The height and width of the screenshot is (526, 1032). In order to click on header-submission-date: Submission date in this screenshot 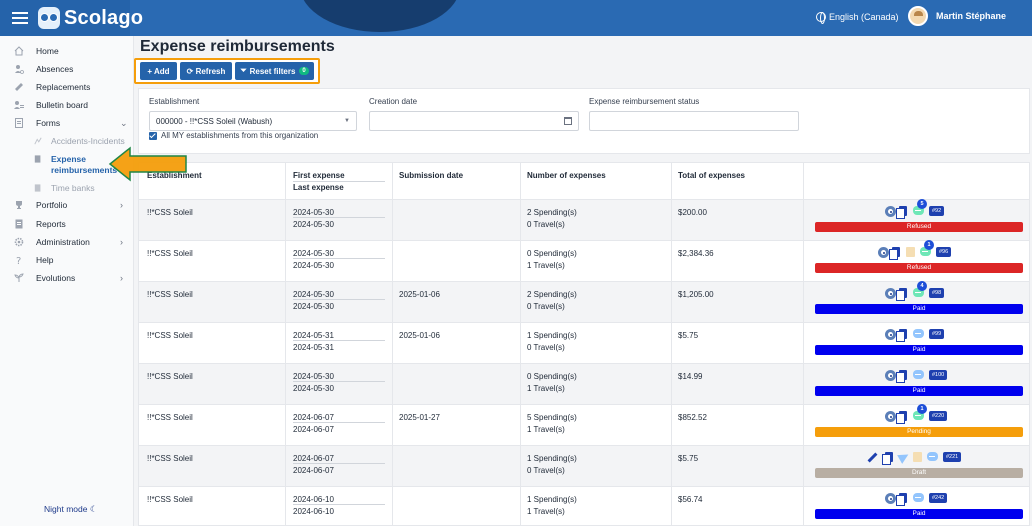, I will do `click(431, 175)`.